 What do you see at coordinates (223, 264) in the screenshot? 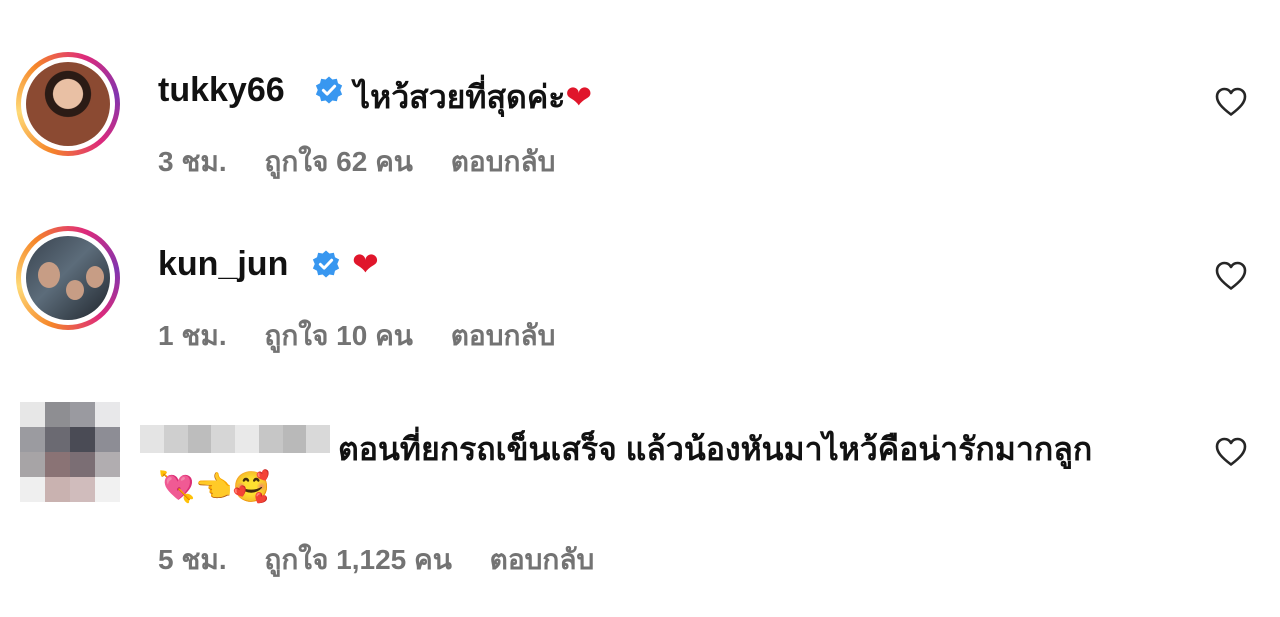
I see `comment-username: kun_jun` at bounding box center [223, 264].